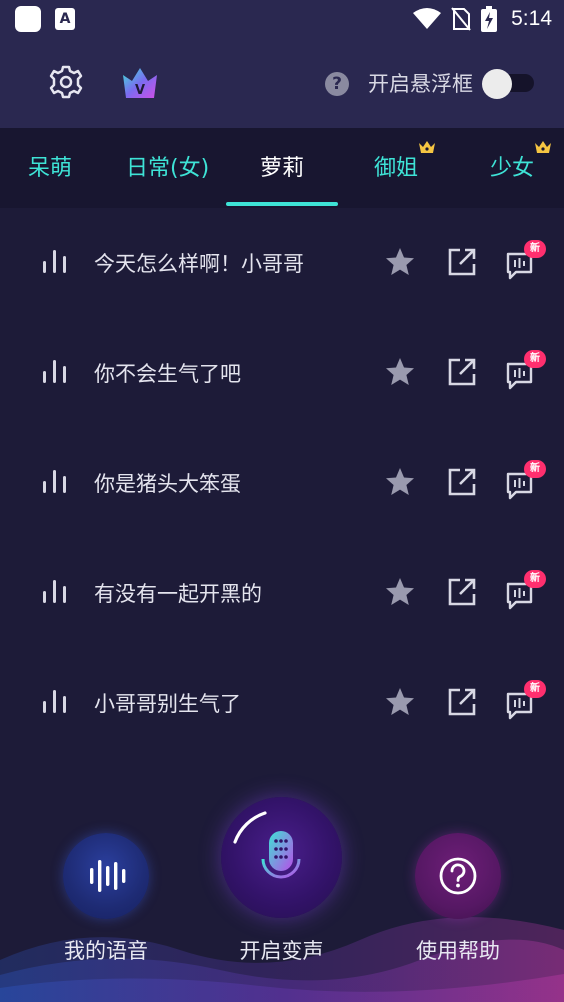 This screenshot has height=1002, width=564. What do you see at coordinates (167, 704) in the screenshot?
I see `phrase-text: 小哥哥别生气了` at bounding box center [167, 704].